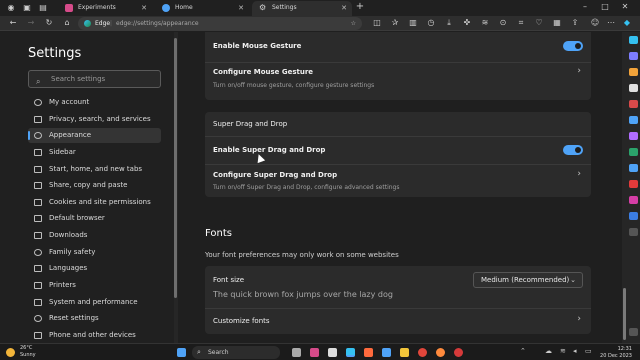 Image resolution: width=640 pixels, height=360 pixels. Describe the element at coordinates (332, 352) in the screenshot. I see `notion-icon` at that location.